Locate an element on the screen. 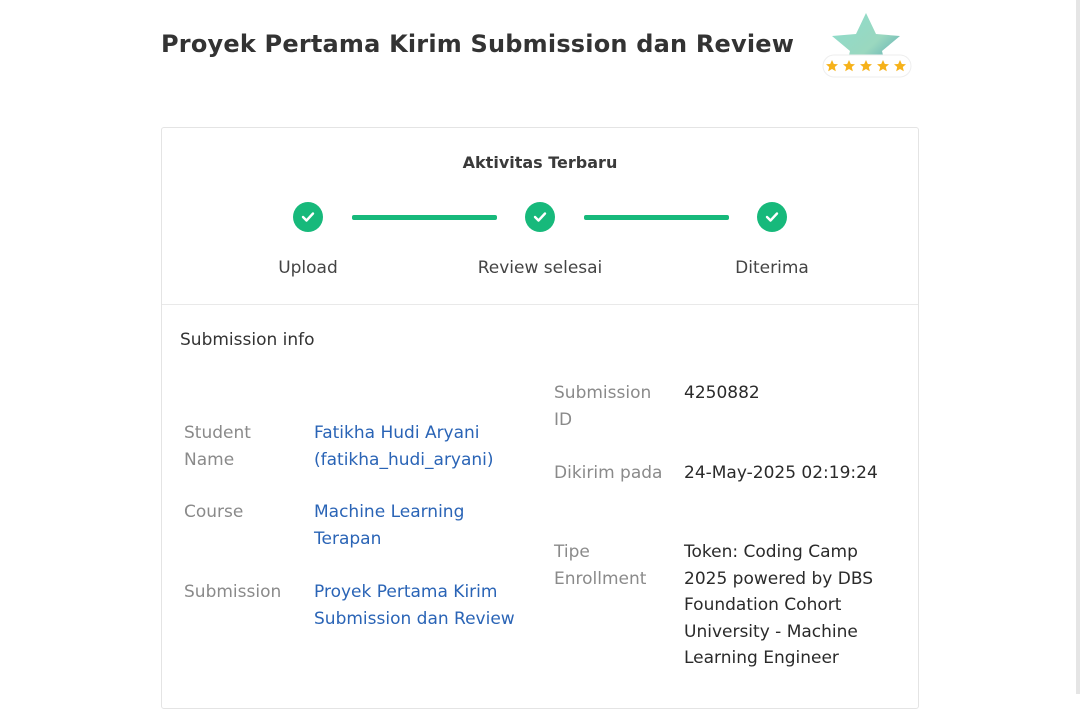 Image resolution: width=1080 pixels, height=709 pixels. step-label-upload: Upload is located at coordinates (308, 268).